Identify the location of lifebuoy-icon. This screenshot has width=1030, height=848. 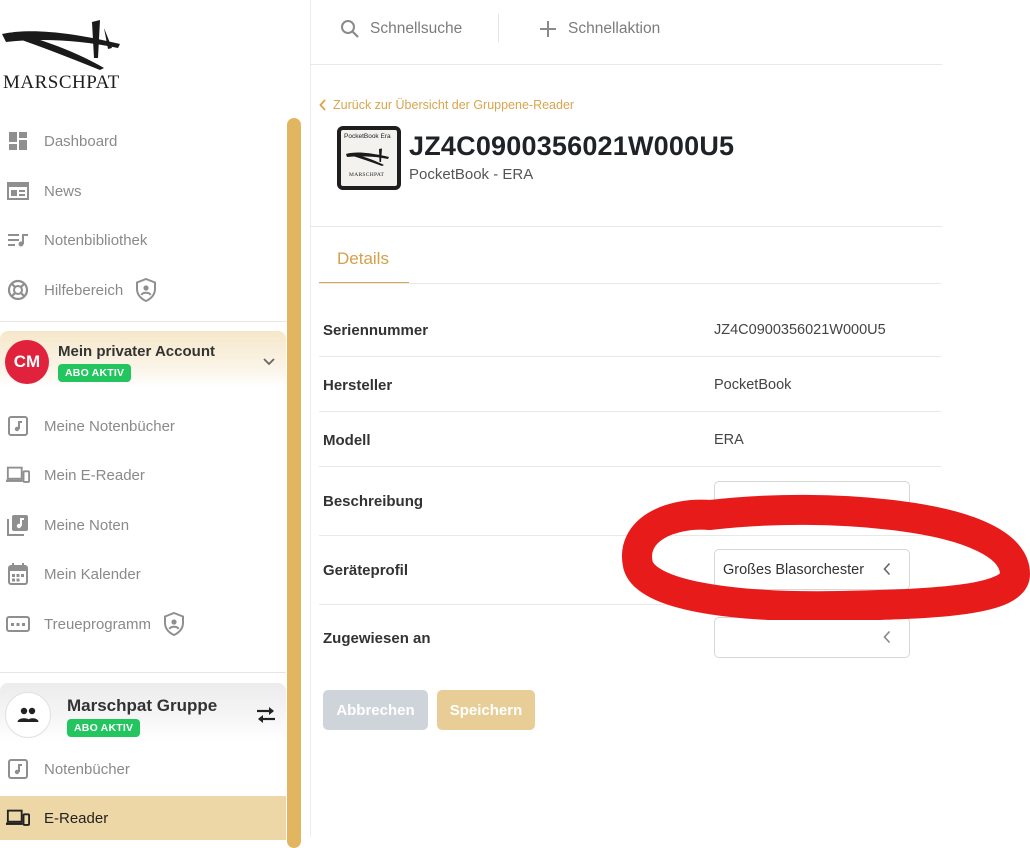
(18, 290).